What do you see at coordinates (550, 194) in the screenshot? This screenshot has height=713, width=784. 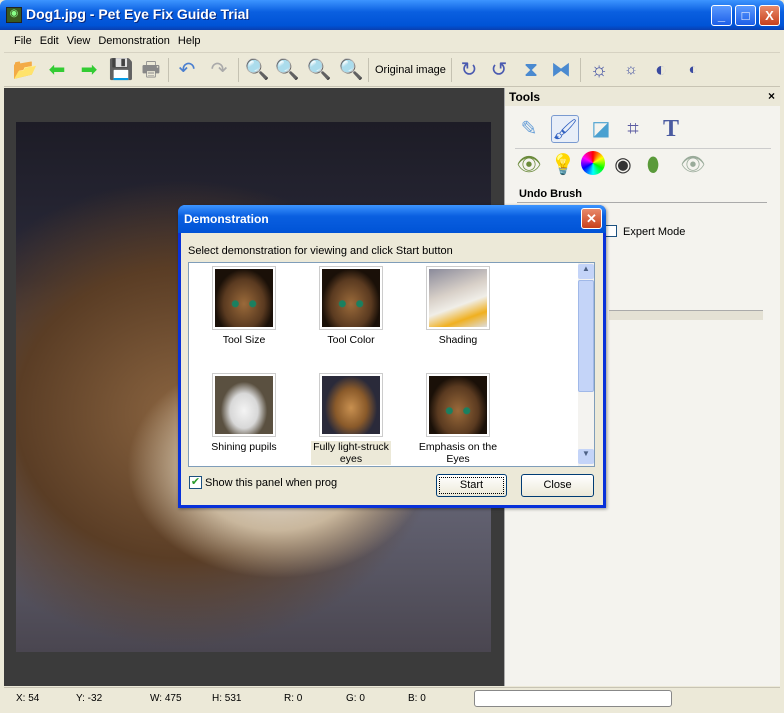 I see `section-title: Undo Brush` at bounding box center [550, 194].